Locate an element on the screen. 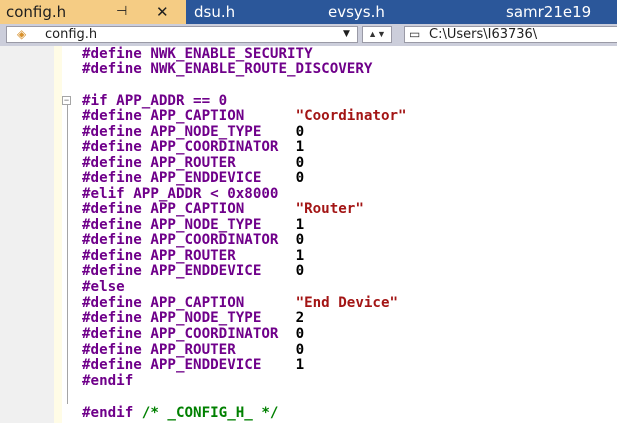 The width and height of the screenshot is (617, 423). tab-label: config.h is located at coordinates (36, 12).